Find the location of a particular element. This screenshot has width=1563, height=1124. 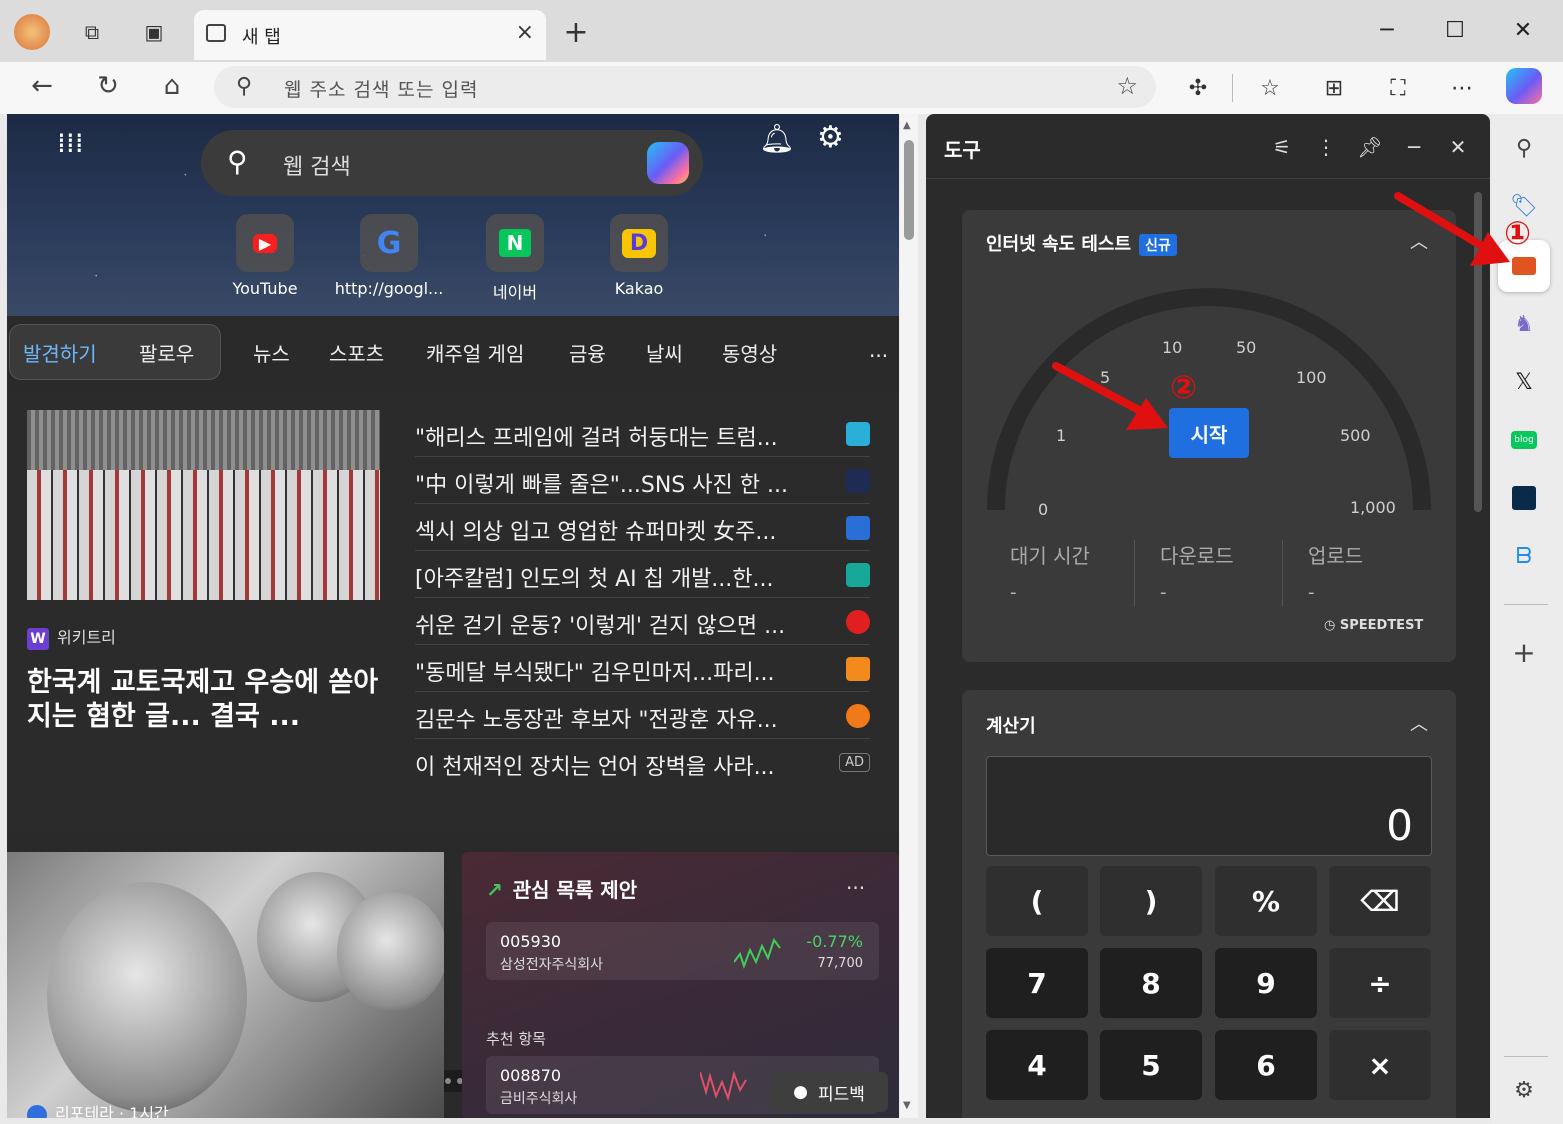

quicklink-youtube: ▶ YouTube is located at coordinates (265, 256).